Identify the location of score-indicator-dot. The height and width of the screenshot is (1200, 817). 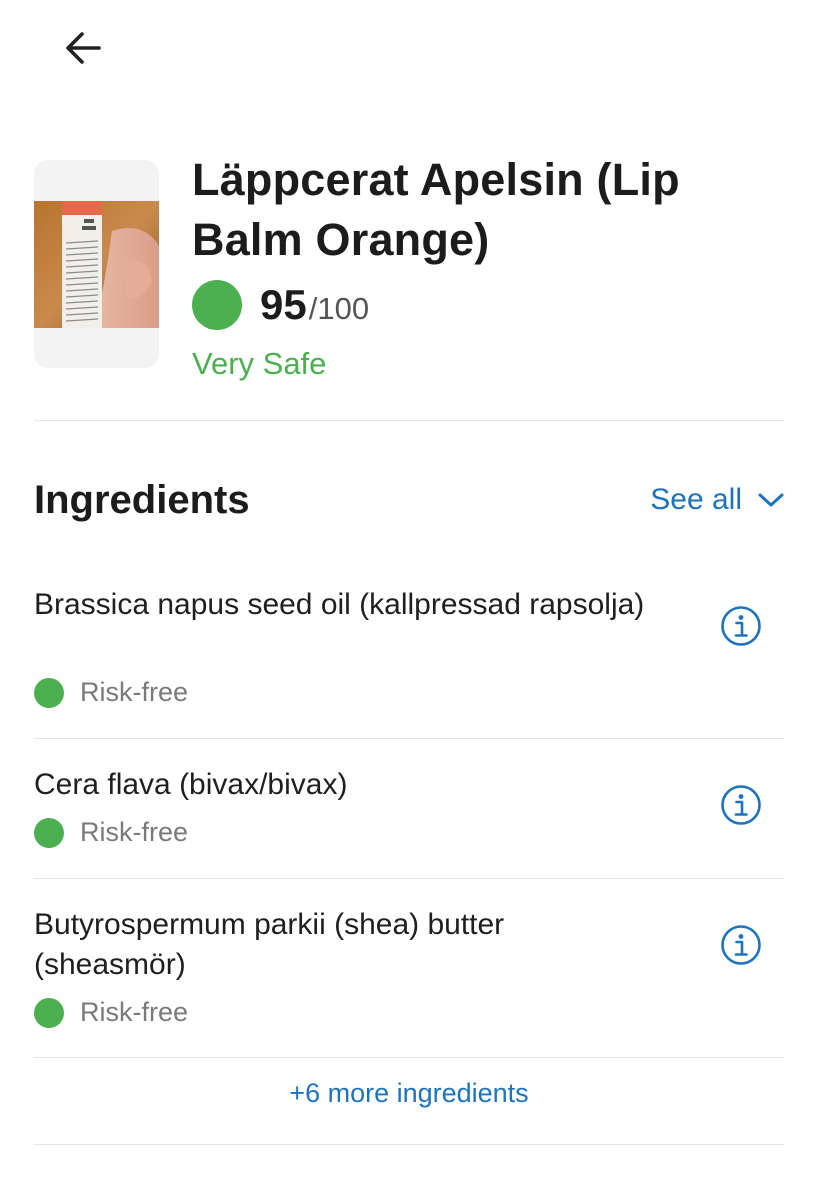
(217, 305).